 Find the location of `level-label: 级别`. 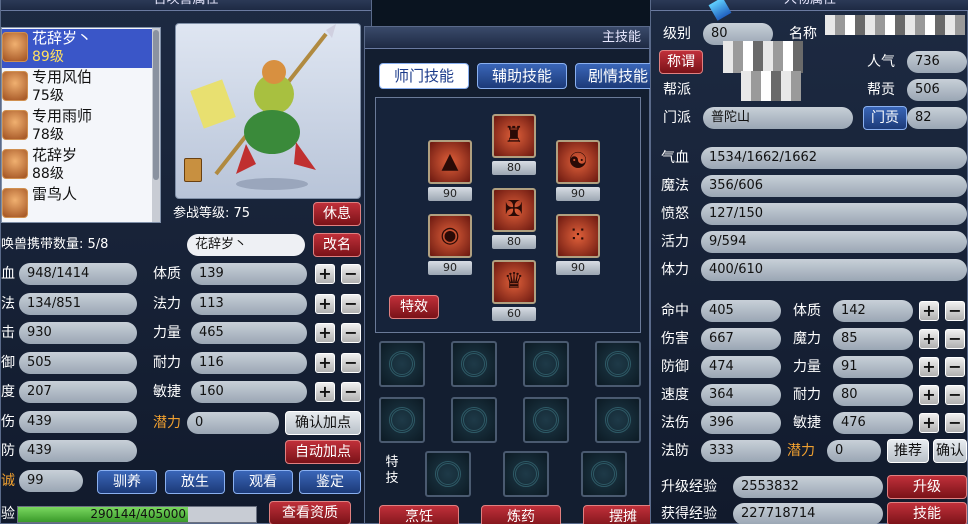

level-label: 级别 is located at coordinates (677, 34).